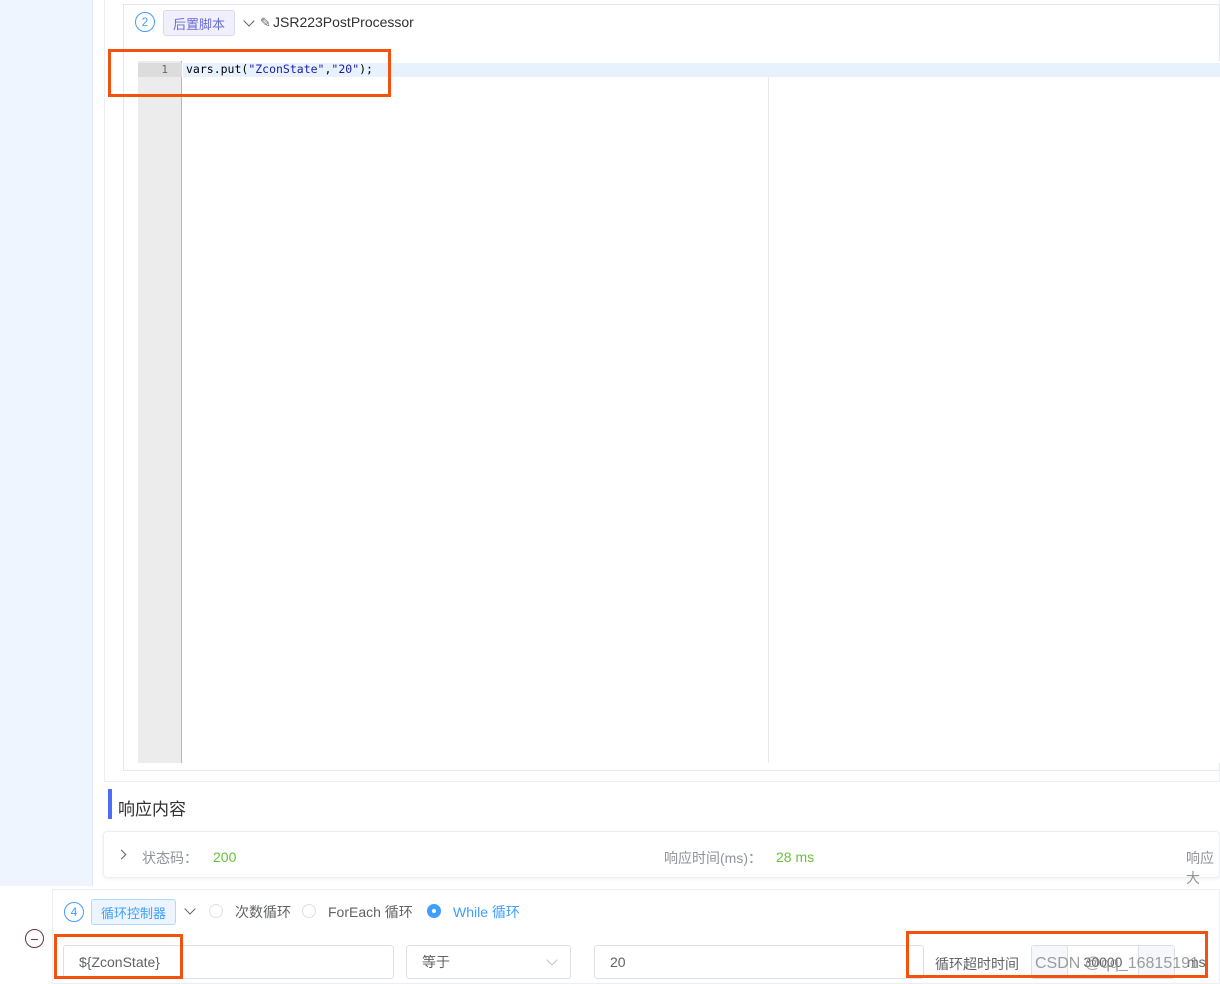 This screenshot has height=984, width=1220. What do you see at coordinates (436, 962) in the screenshot?
I see `operator-value: 等于` at bounding box center [436, 962].